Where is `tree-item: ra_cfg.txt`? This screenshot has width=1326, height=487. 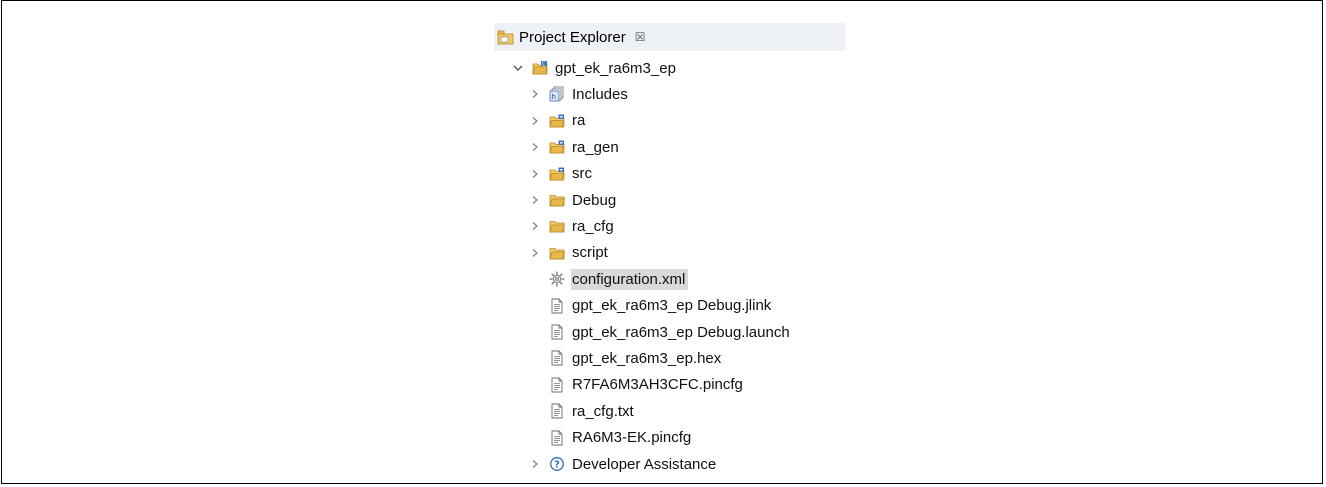 tree-item: ra_cfg.txt is located at coordinates (582, 411).